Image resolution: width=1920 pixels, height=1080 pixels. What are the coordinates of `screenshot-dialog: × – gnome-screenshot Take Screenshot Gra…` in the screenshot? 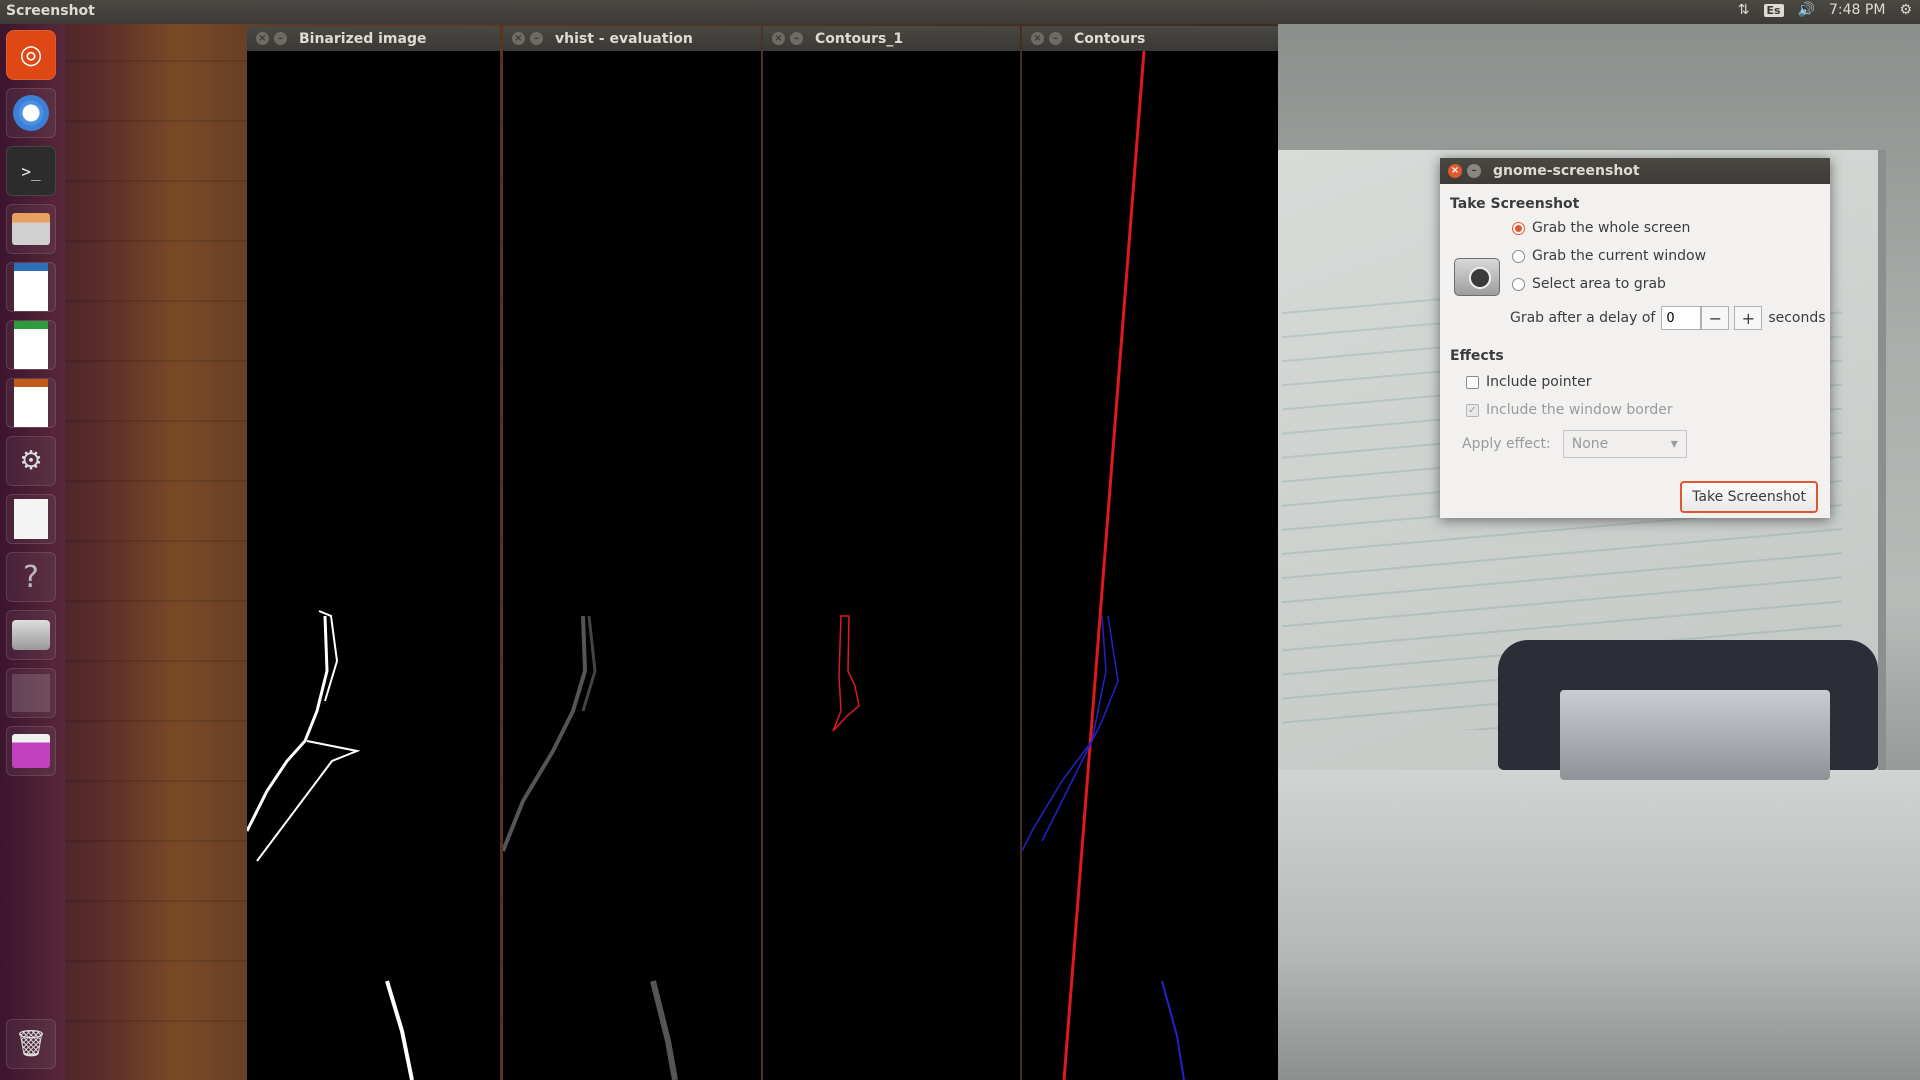 It's located at (1635, 338).